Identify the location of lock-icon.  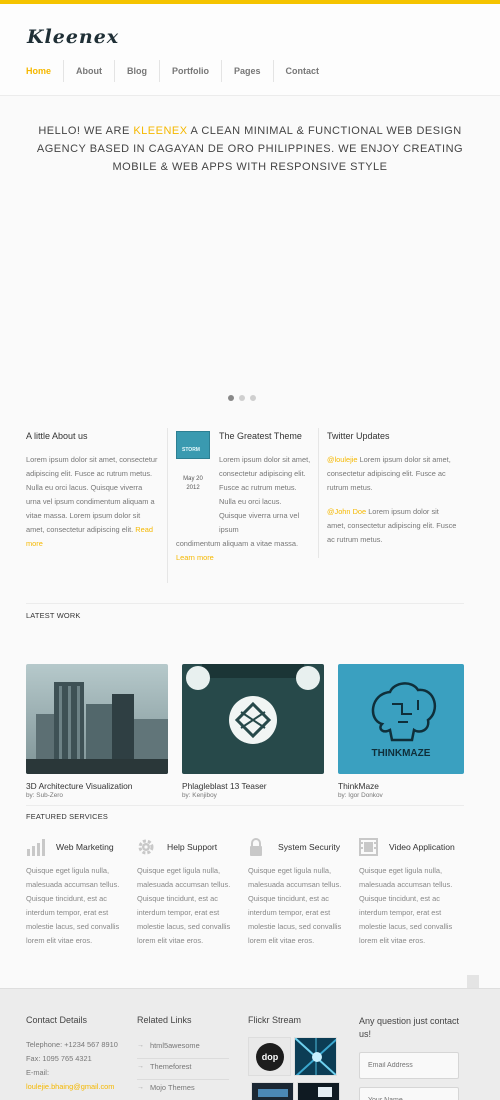
(258, 847).